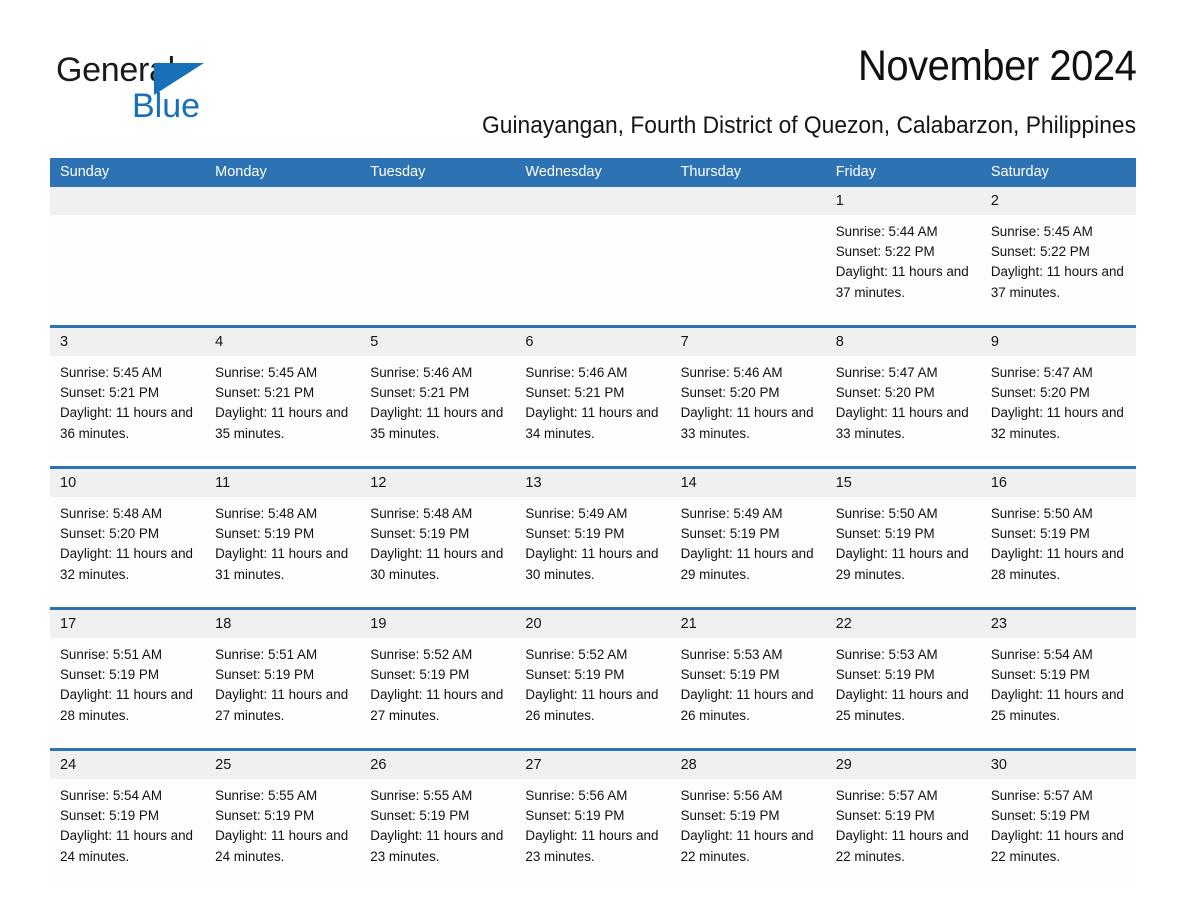 The width and height of the screenshot is (1188, 918). What do you see at coordinates (128, 342) in the screenshot?
I see `day-number-band: 3` at bounding box center [128, 342].